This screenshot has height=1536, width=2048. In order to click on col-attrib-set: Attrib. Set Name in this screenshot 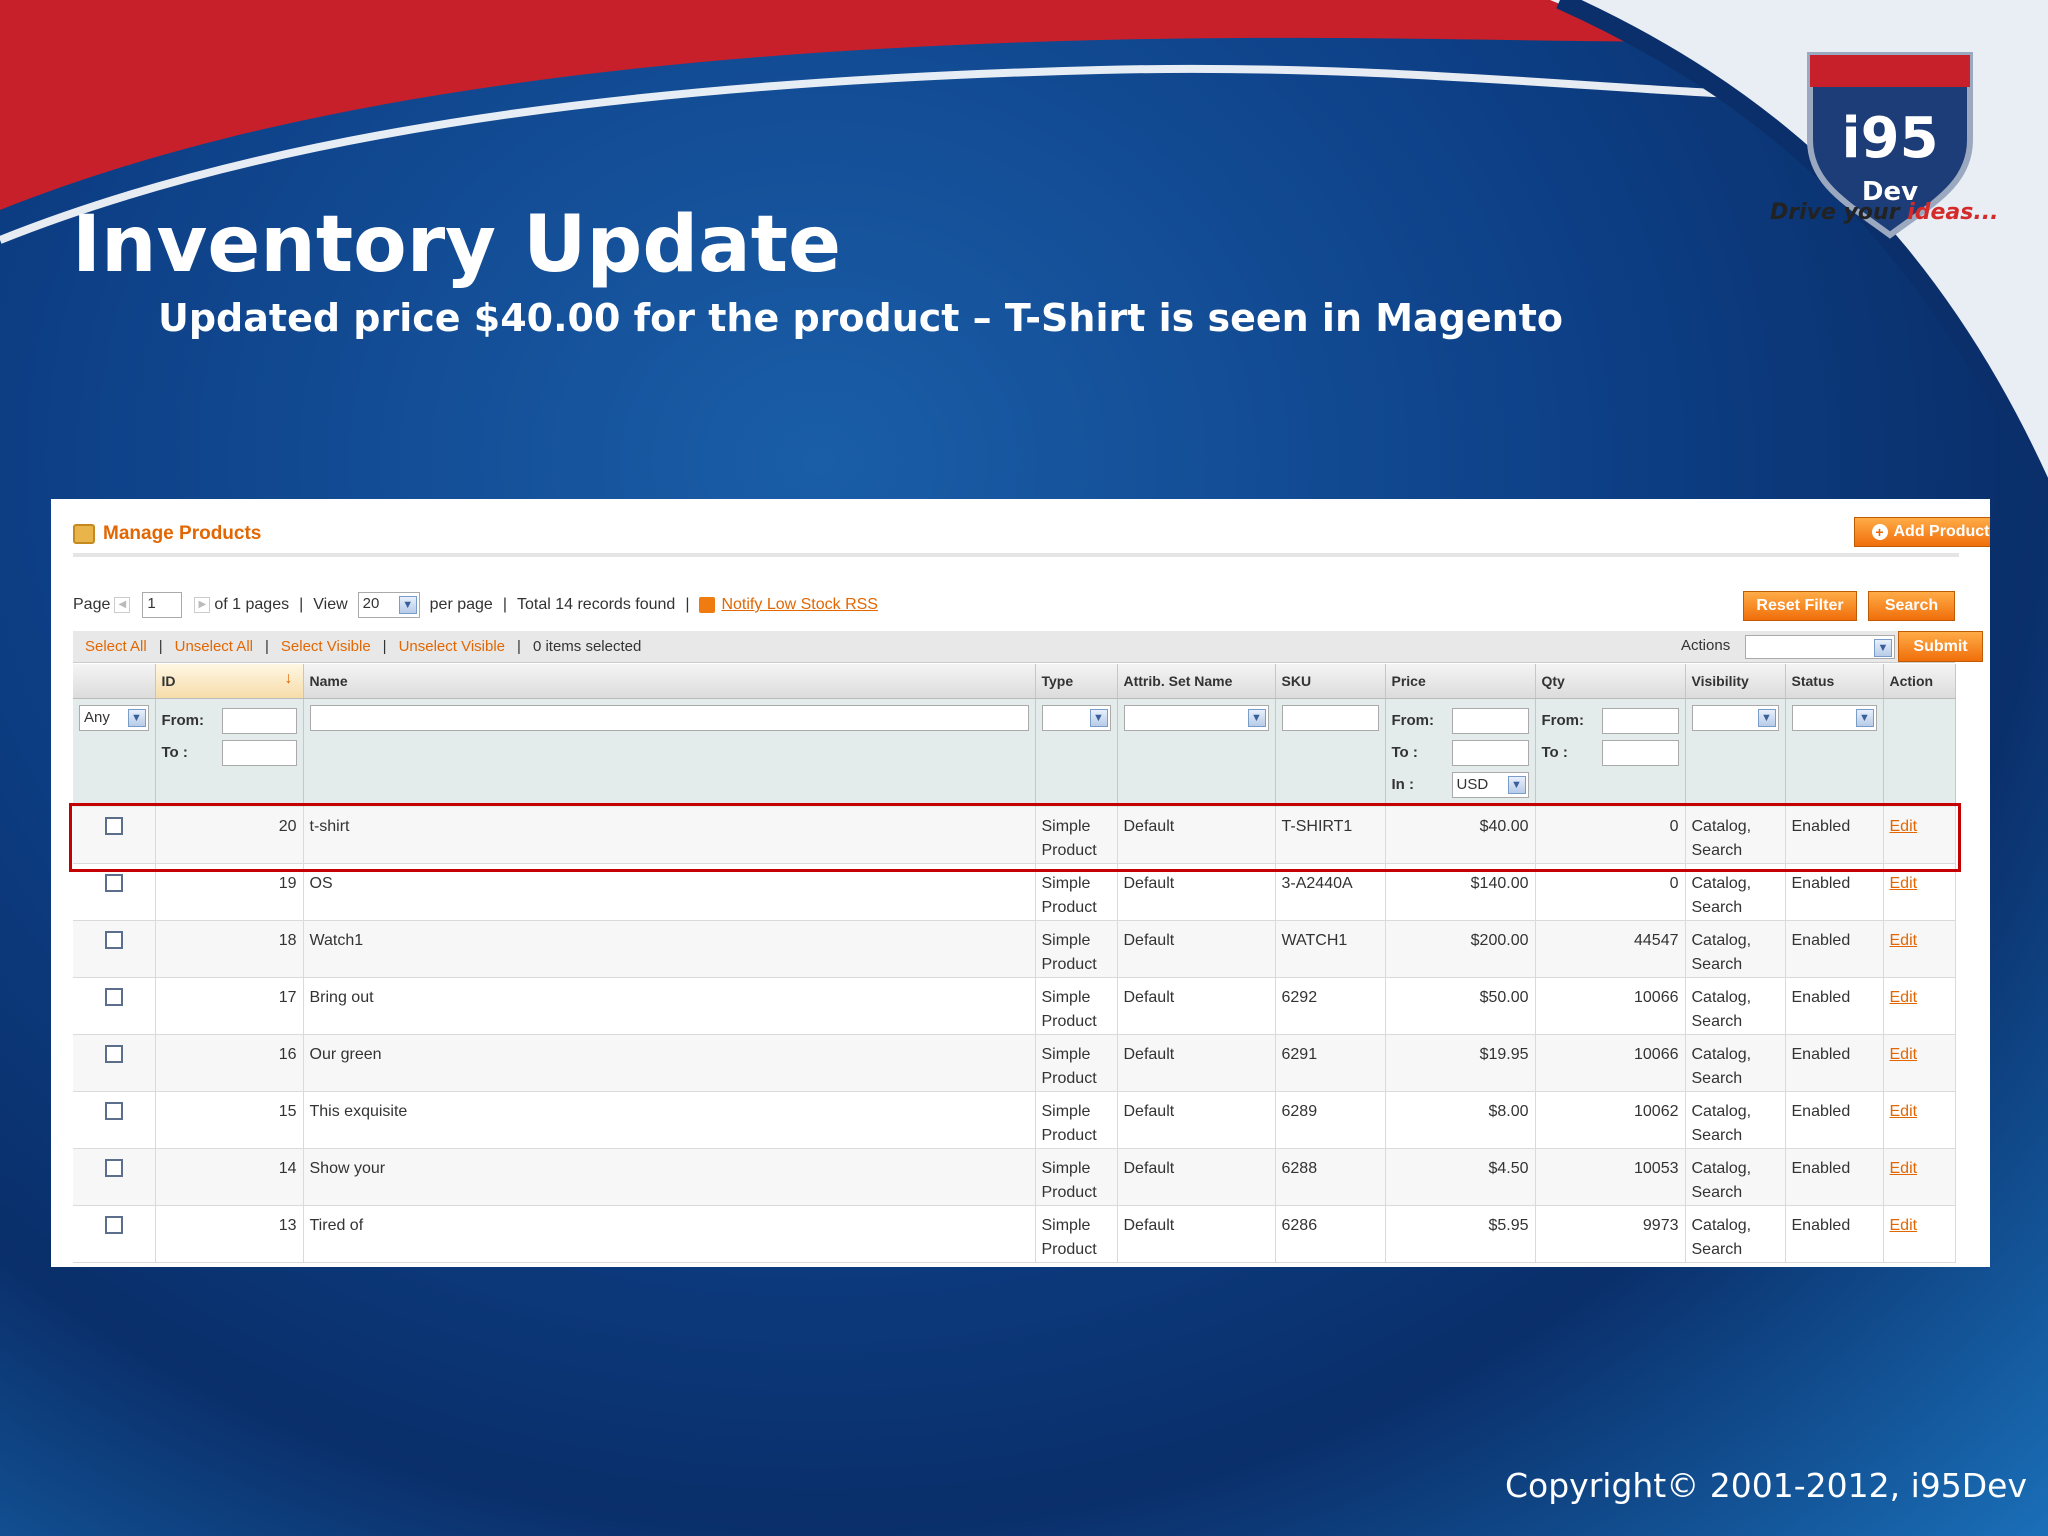, I will do `click(1196, 681)`.